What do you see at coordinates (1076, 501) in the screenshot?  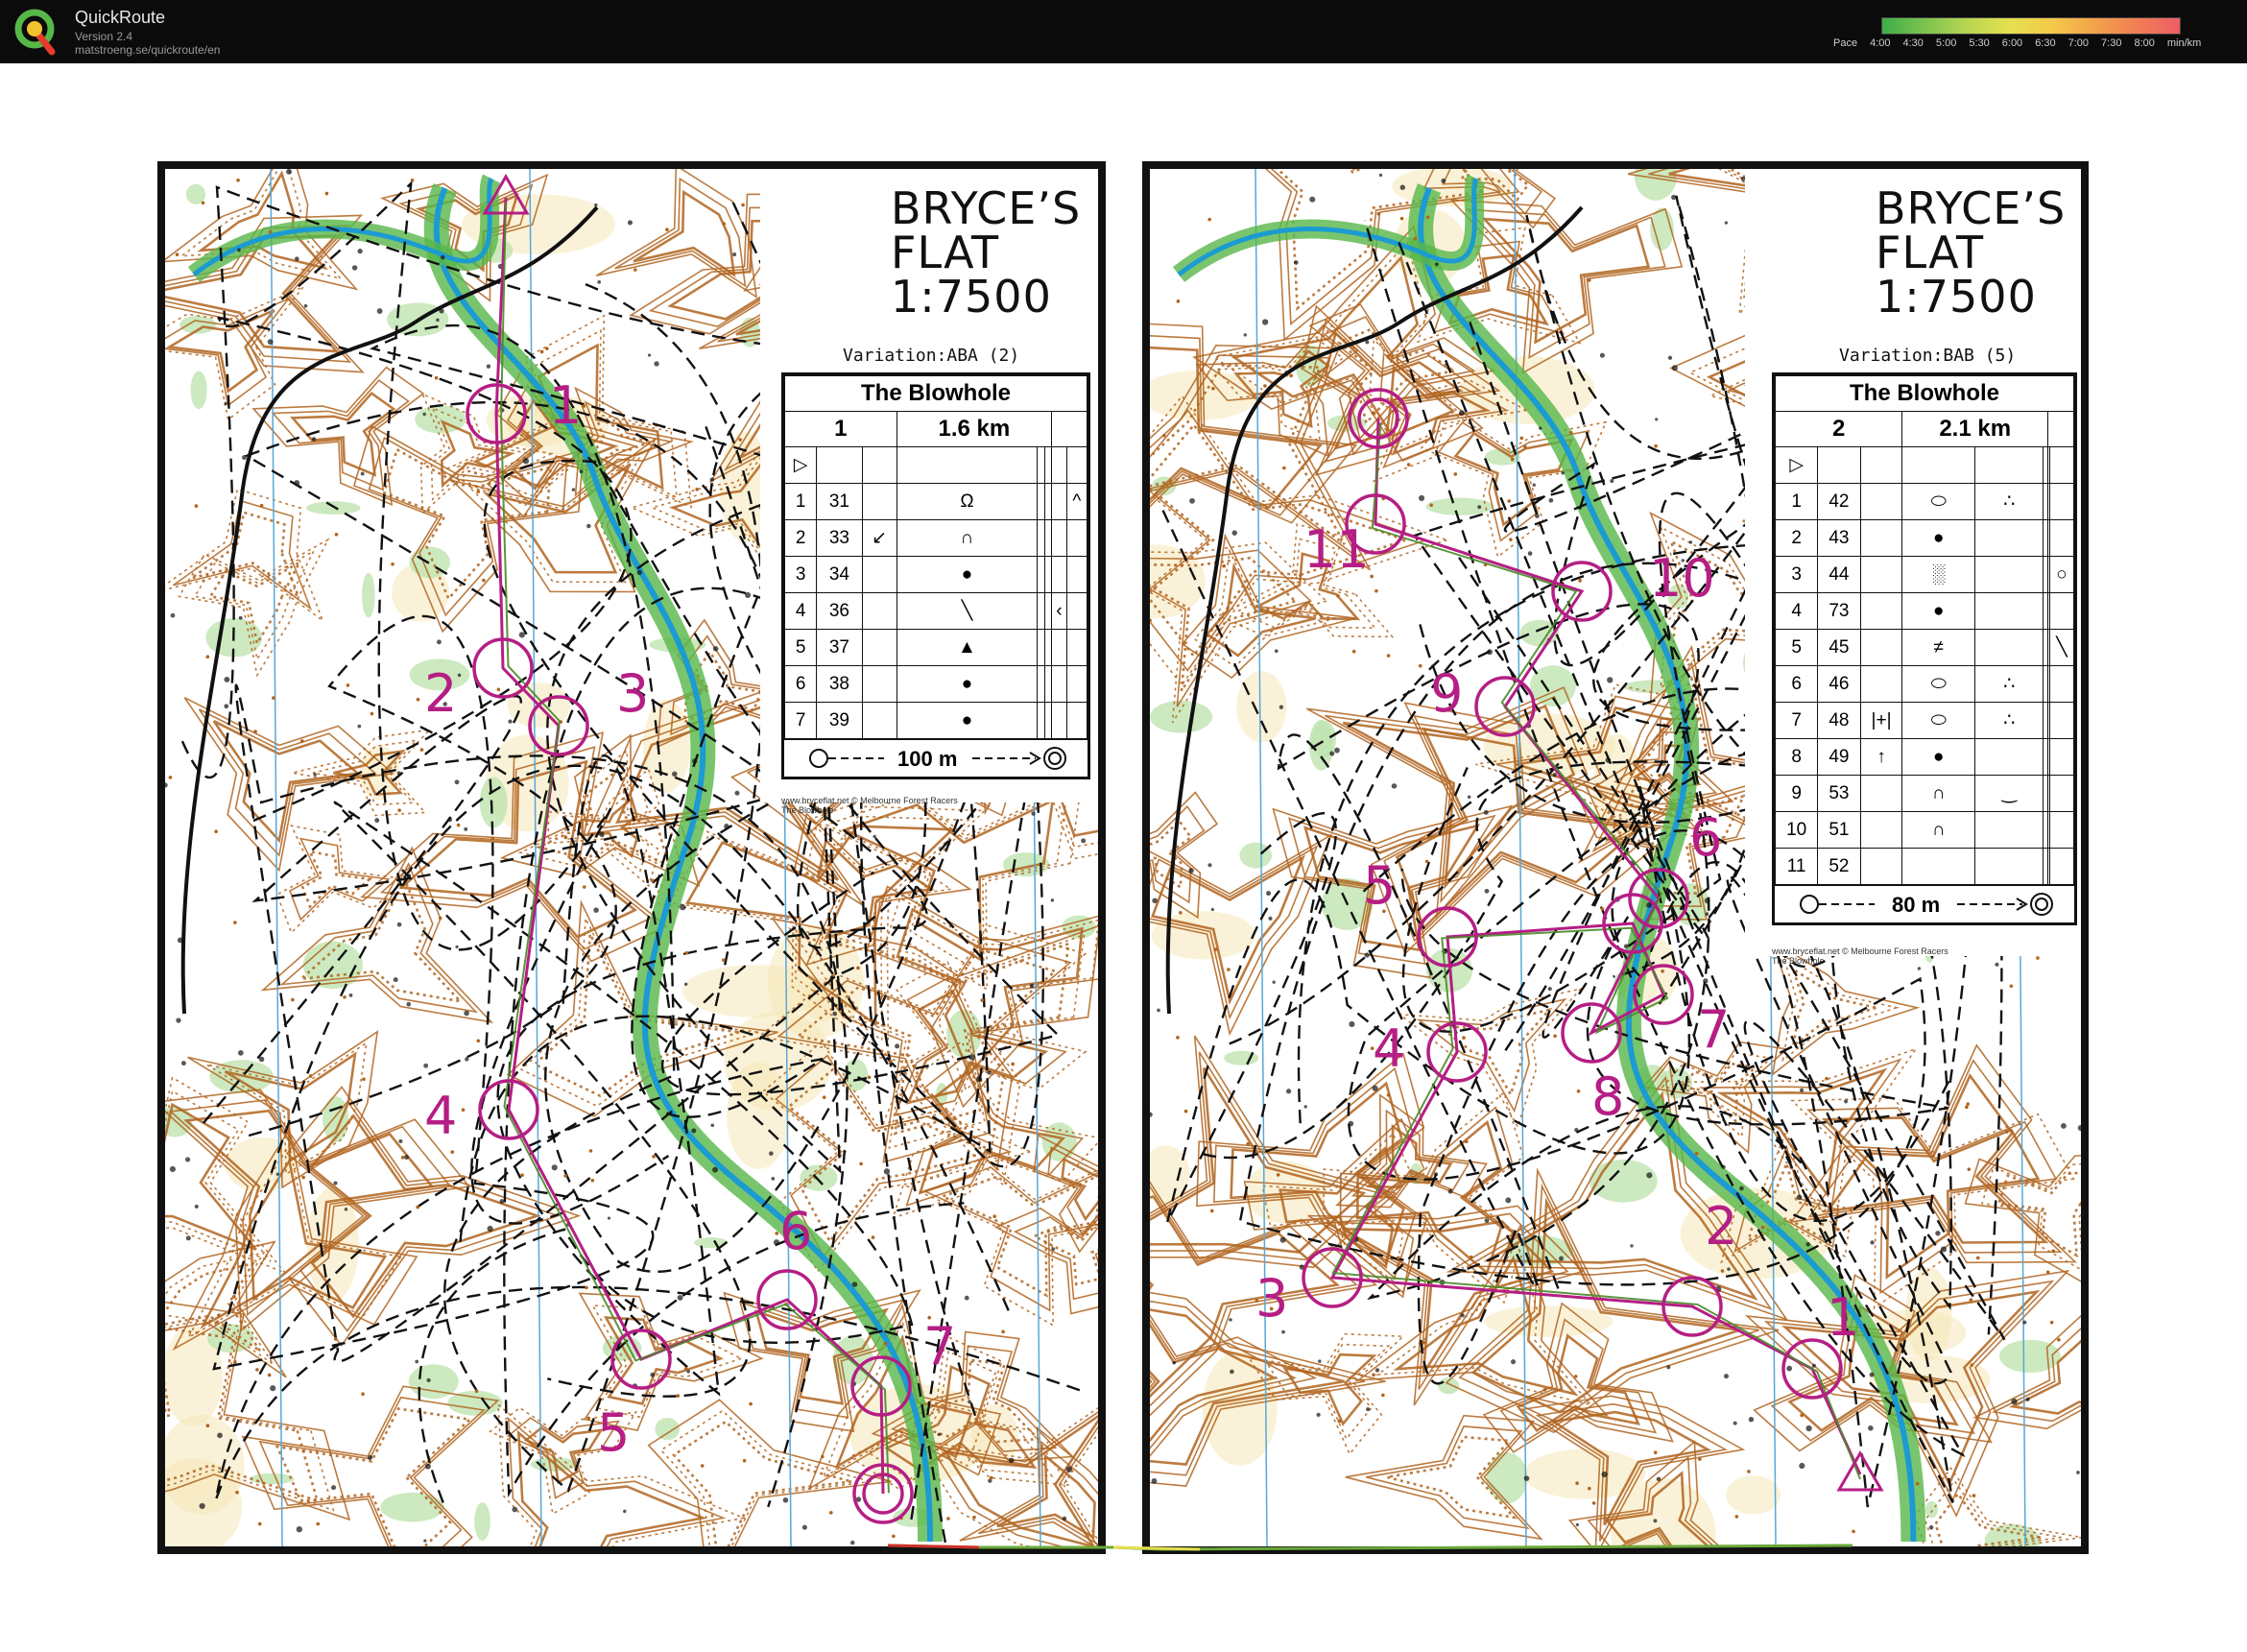 I see `location-symbol: ^` at bounding box center [1076, 501].